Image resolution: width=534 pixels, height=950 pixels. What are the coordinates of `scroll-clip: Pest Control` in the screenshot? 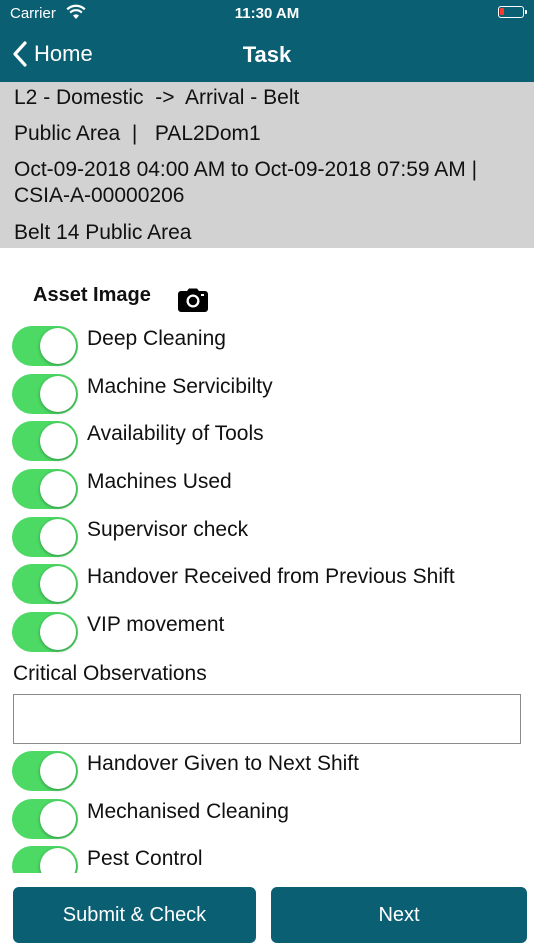 It's located at (267, 856).